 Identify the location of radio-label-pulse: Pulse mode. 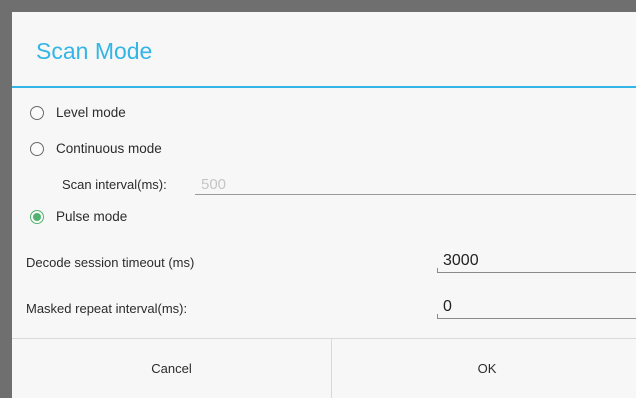
(92, 216).